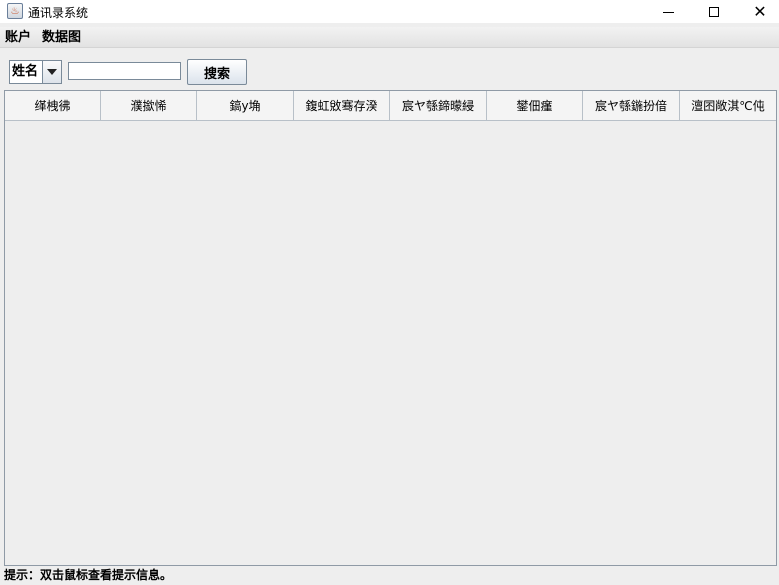  I want to click on column-header-5: 宸ヤ綔鍗曚綅, so click(438, 106).